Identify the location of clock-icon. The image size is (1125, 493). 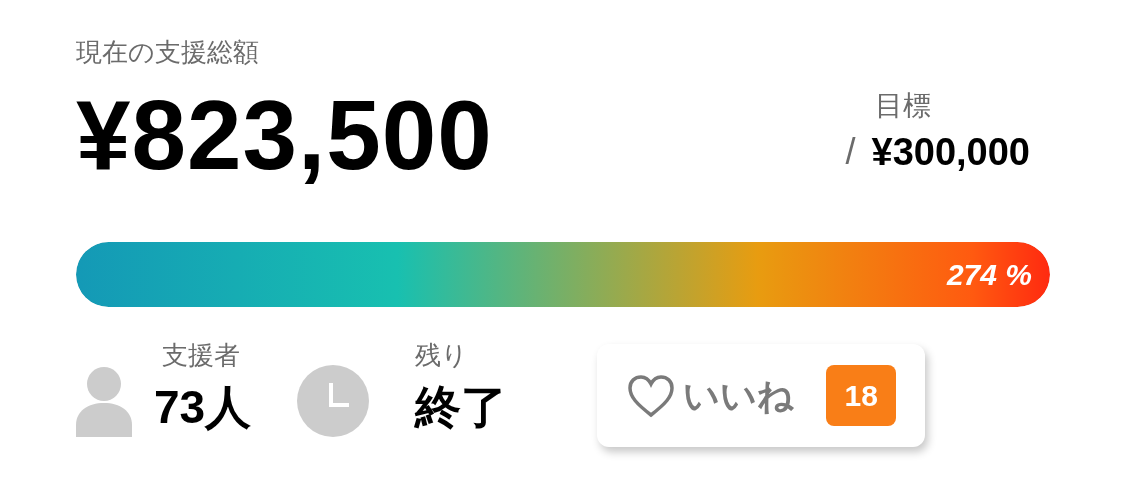
(333, 401).